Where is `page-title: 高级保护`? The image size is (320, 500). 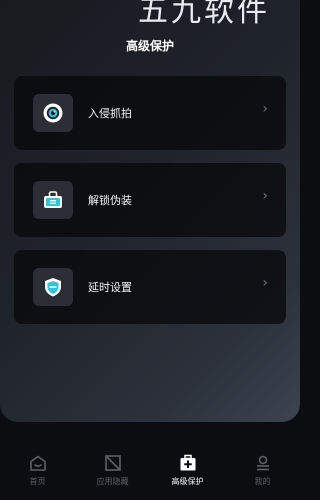 page-title: 高级保护 is located at coordinates (149, 46).